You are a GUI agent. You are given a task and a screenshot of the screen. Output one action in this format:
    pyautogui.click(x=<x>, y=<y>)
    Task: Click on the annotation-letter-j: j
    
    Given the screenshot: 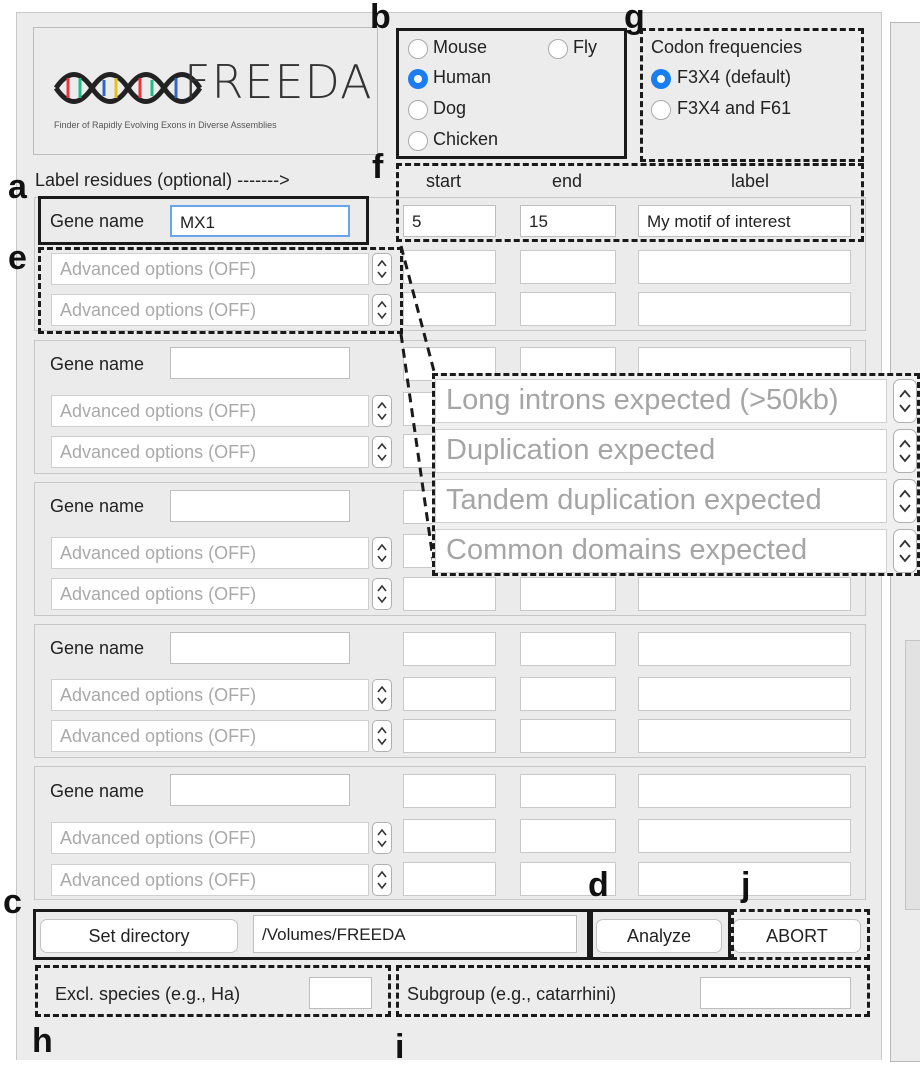 What is the action you would take?
    pyautogui.click(x=746, y=885)
    